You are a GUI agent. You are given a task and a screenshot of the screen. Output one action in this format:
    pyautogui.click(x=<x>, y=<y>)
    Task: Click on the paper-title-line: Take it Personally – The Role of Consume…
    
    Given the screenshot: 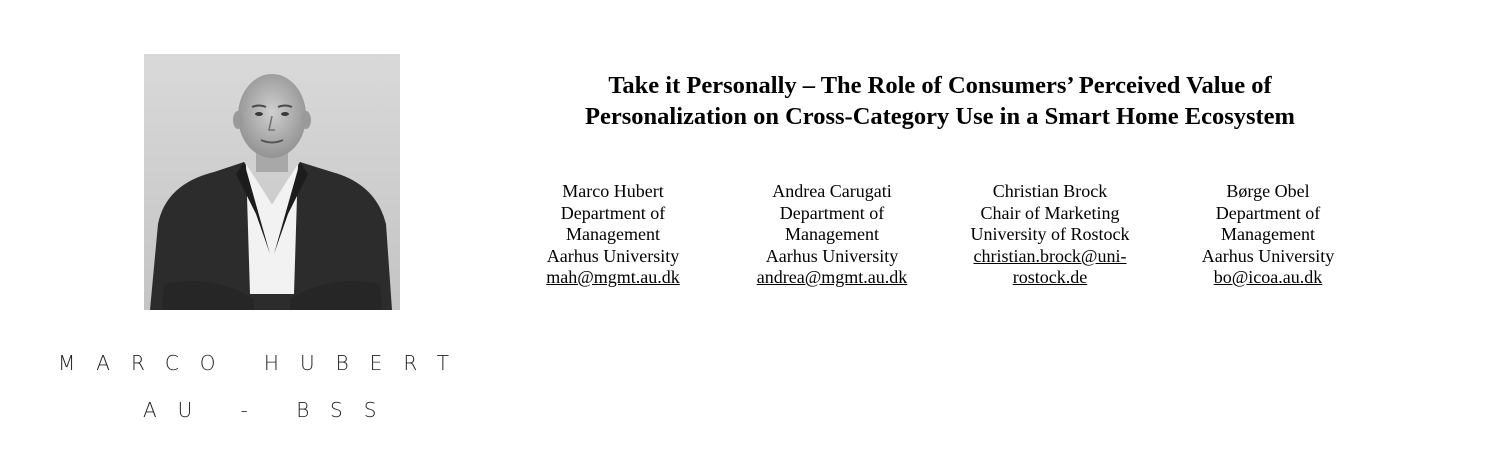 What is the action you would take?
    pyautogui.click(x=940, y=85)
    